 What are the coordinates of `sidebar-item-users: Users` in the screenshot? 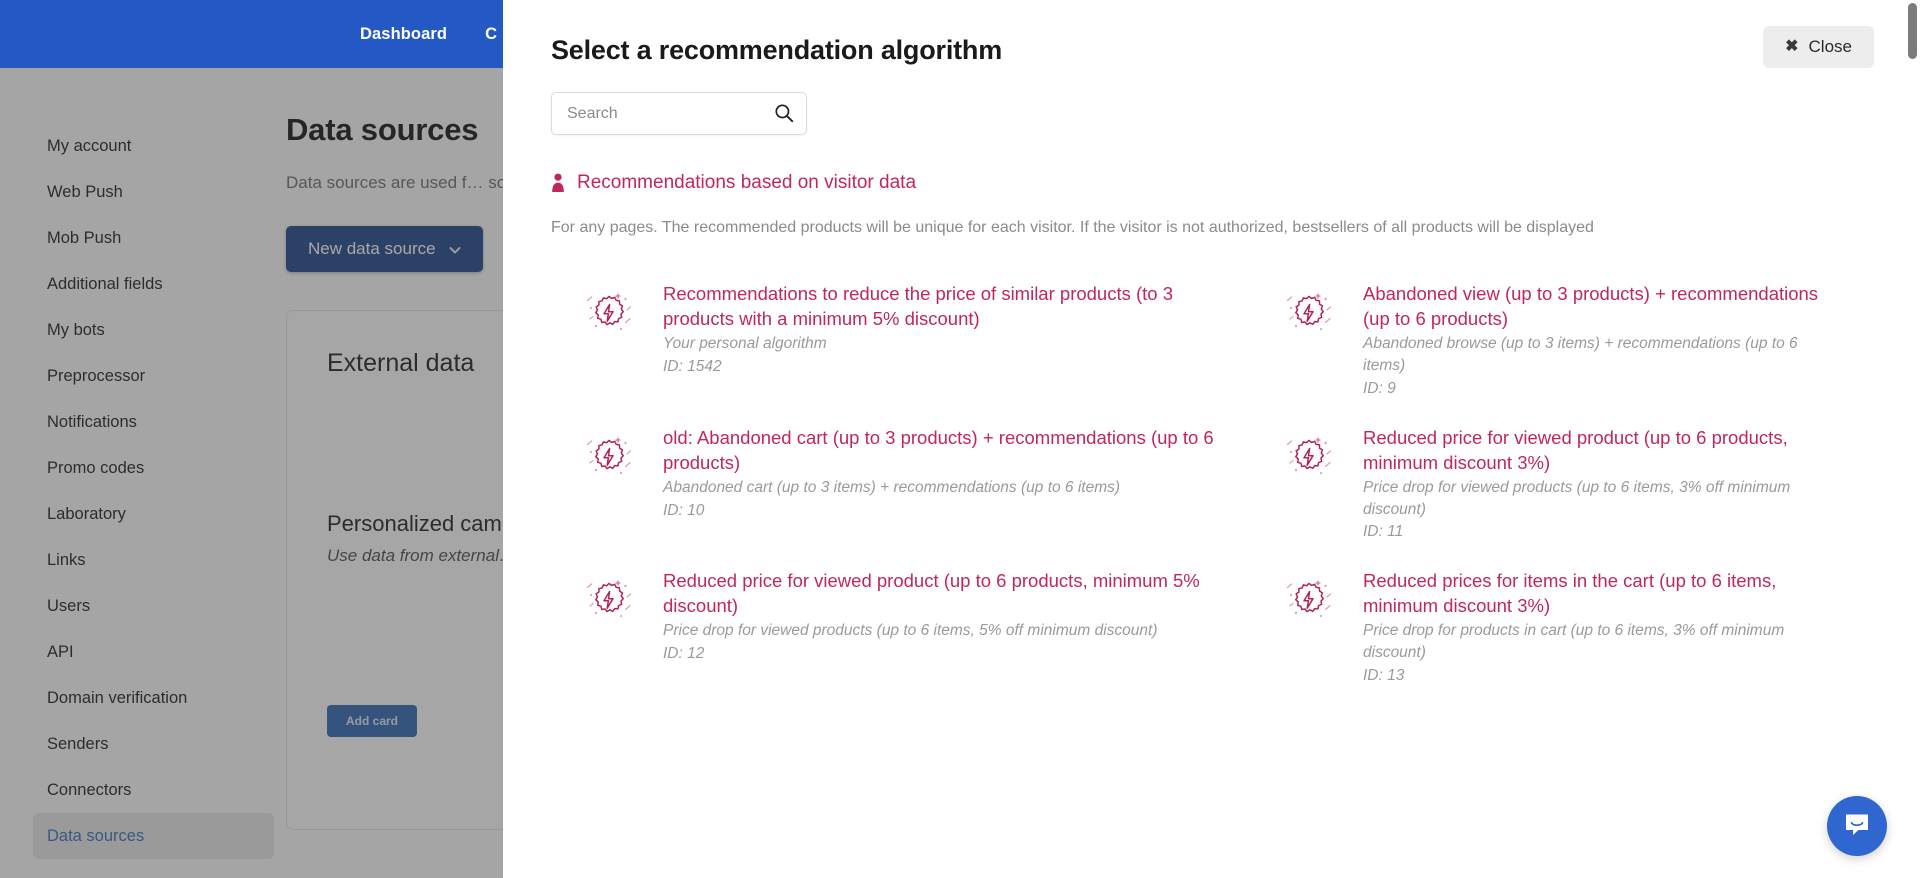 It's located at (144, 606).